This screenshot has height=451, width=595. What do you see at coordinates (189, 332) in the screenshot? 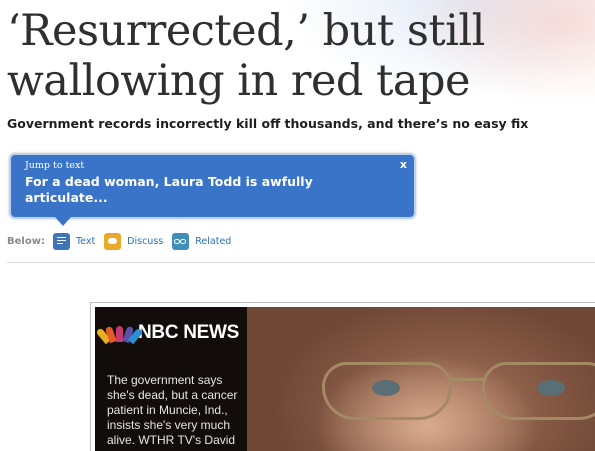
I see `nbc-news-text: NBC NEWS` at bounding box center [189, 332].